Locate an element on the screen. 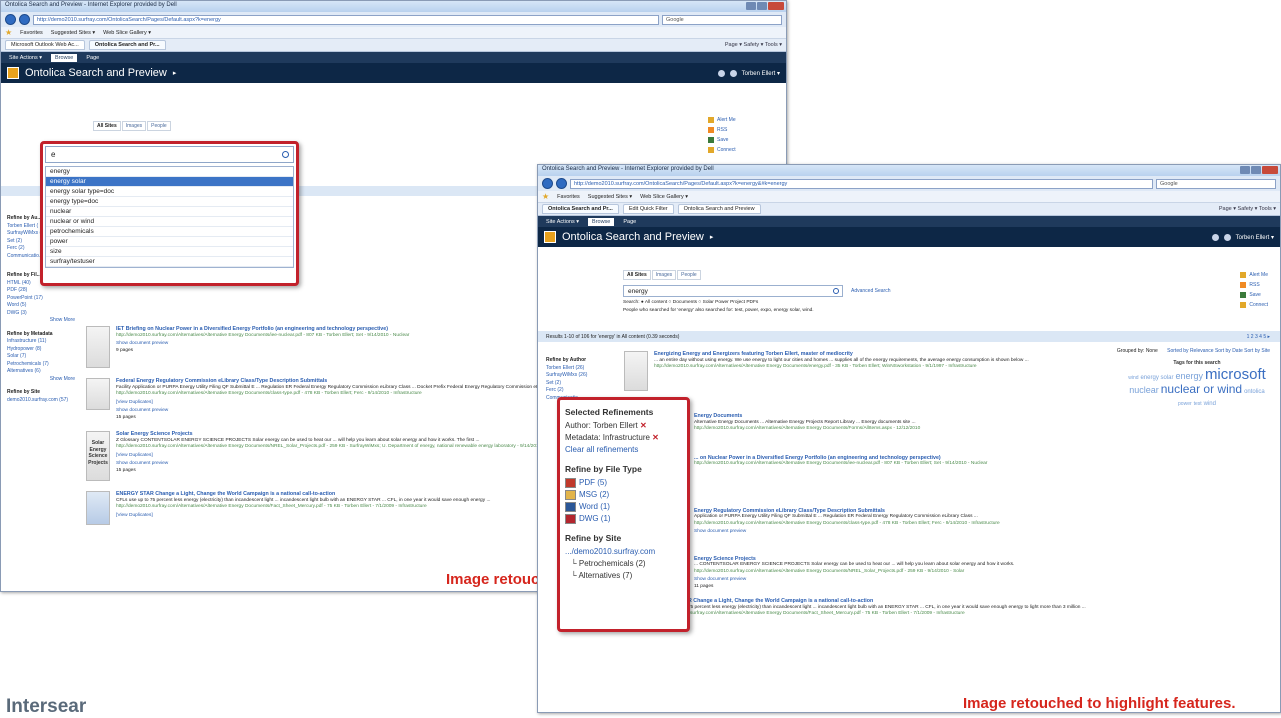 The image size is (1281, 718). refine-filetype-dwg: DWG (1) is located at coordinates (623, 519).